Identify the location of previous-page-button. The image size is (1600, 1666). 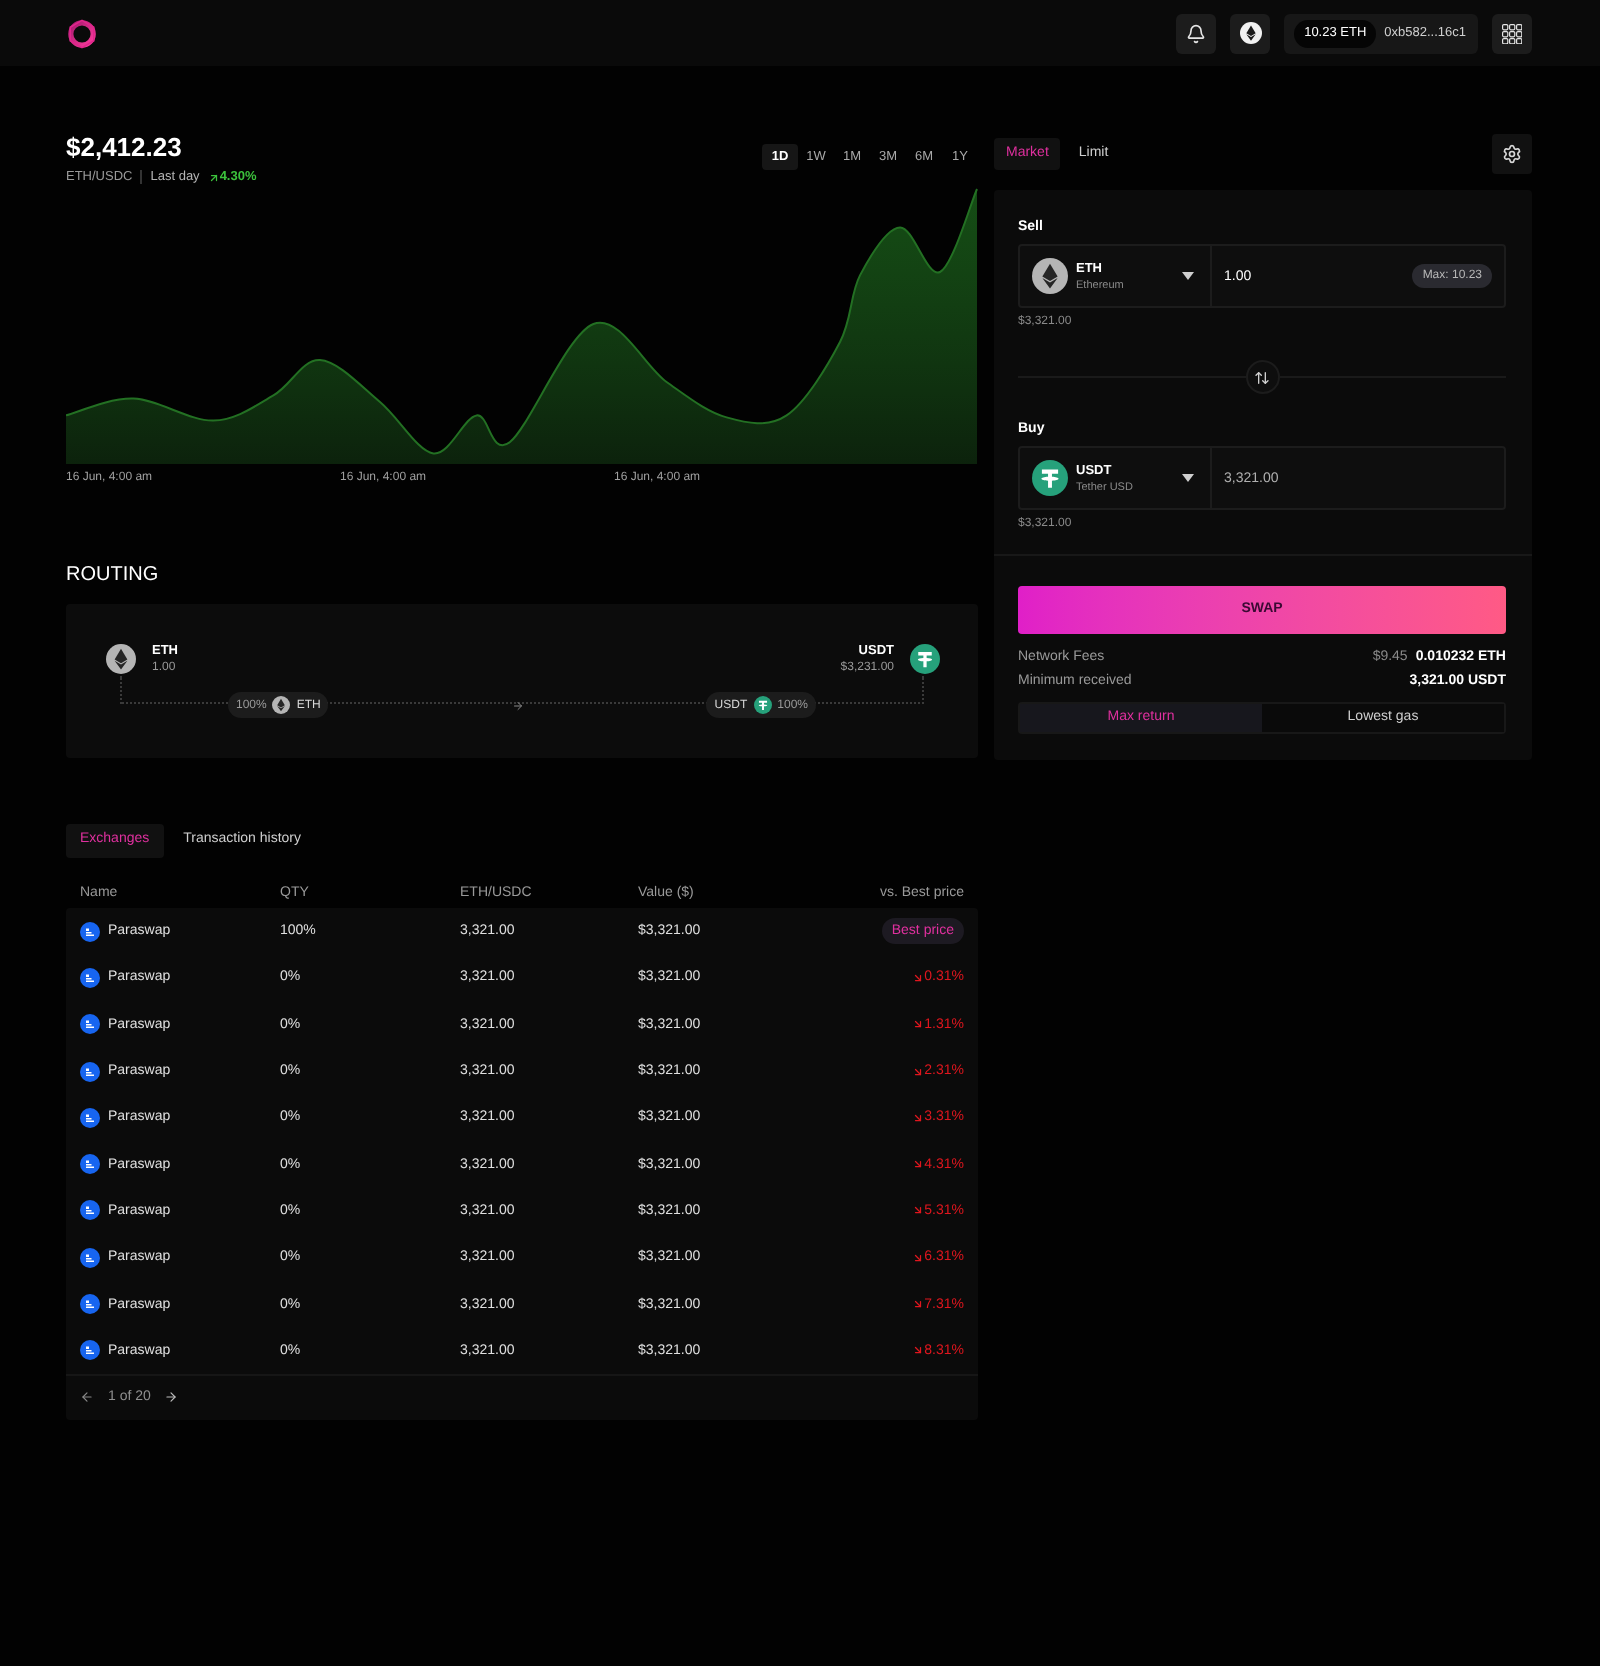
(87, 1397).